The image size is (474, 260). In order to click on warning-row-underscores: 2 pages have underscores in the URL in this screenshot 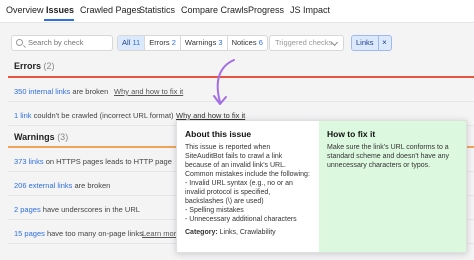, I will do `click(77, 209)`.